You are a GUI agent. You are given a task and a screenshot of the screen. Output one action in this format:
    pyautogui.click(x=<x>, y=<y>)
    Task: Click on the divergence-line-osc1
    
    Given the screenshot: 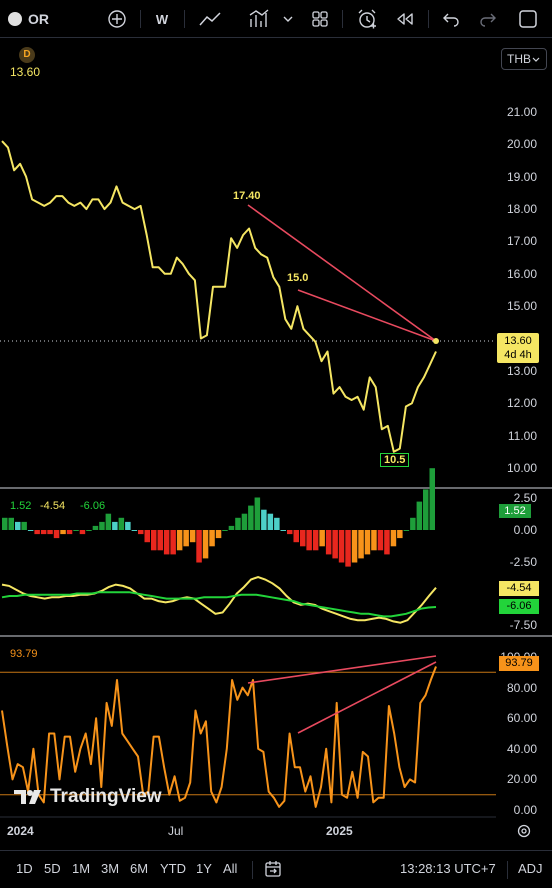 What is the action you would take?
    pyautogui.click(x=342, y=669)
    